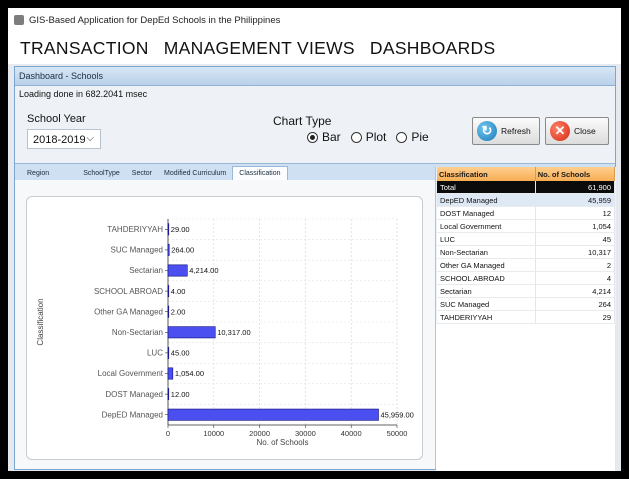  Describe the element at coordinates (575, 239) in the screenshot. I see `table-cell: 45` at that location.